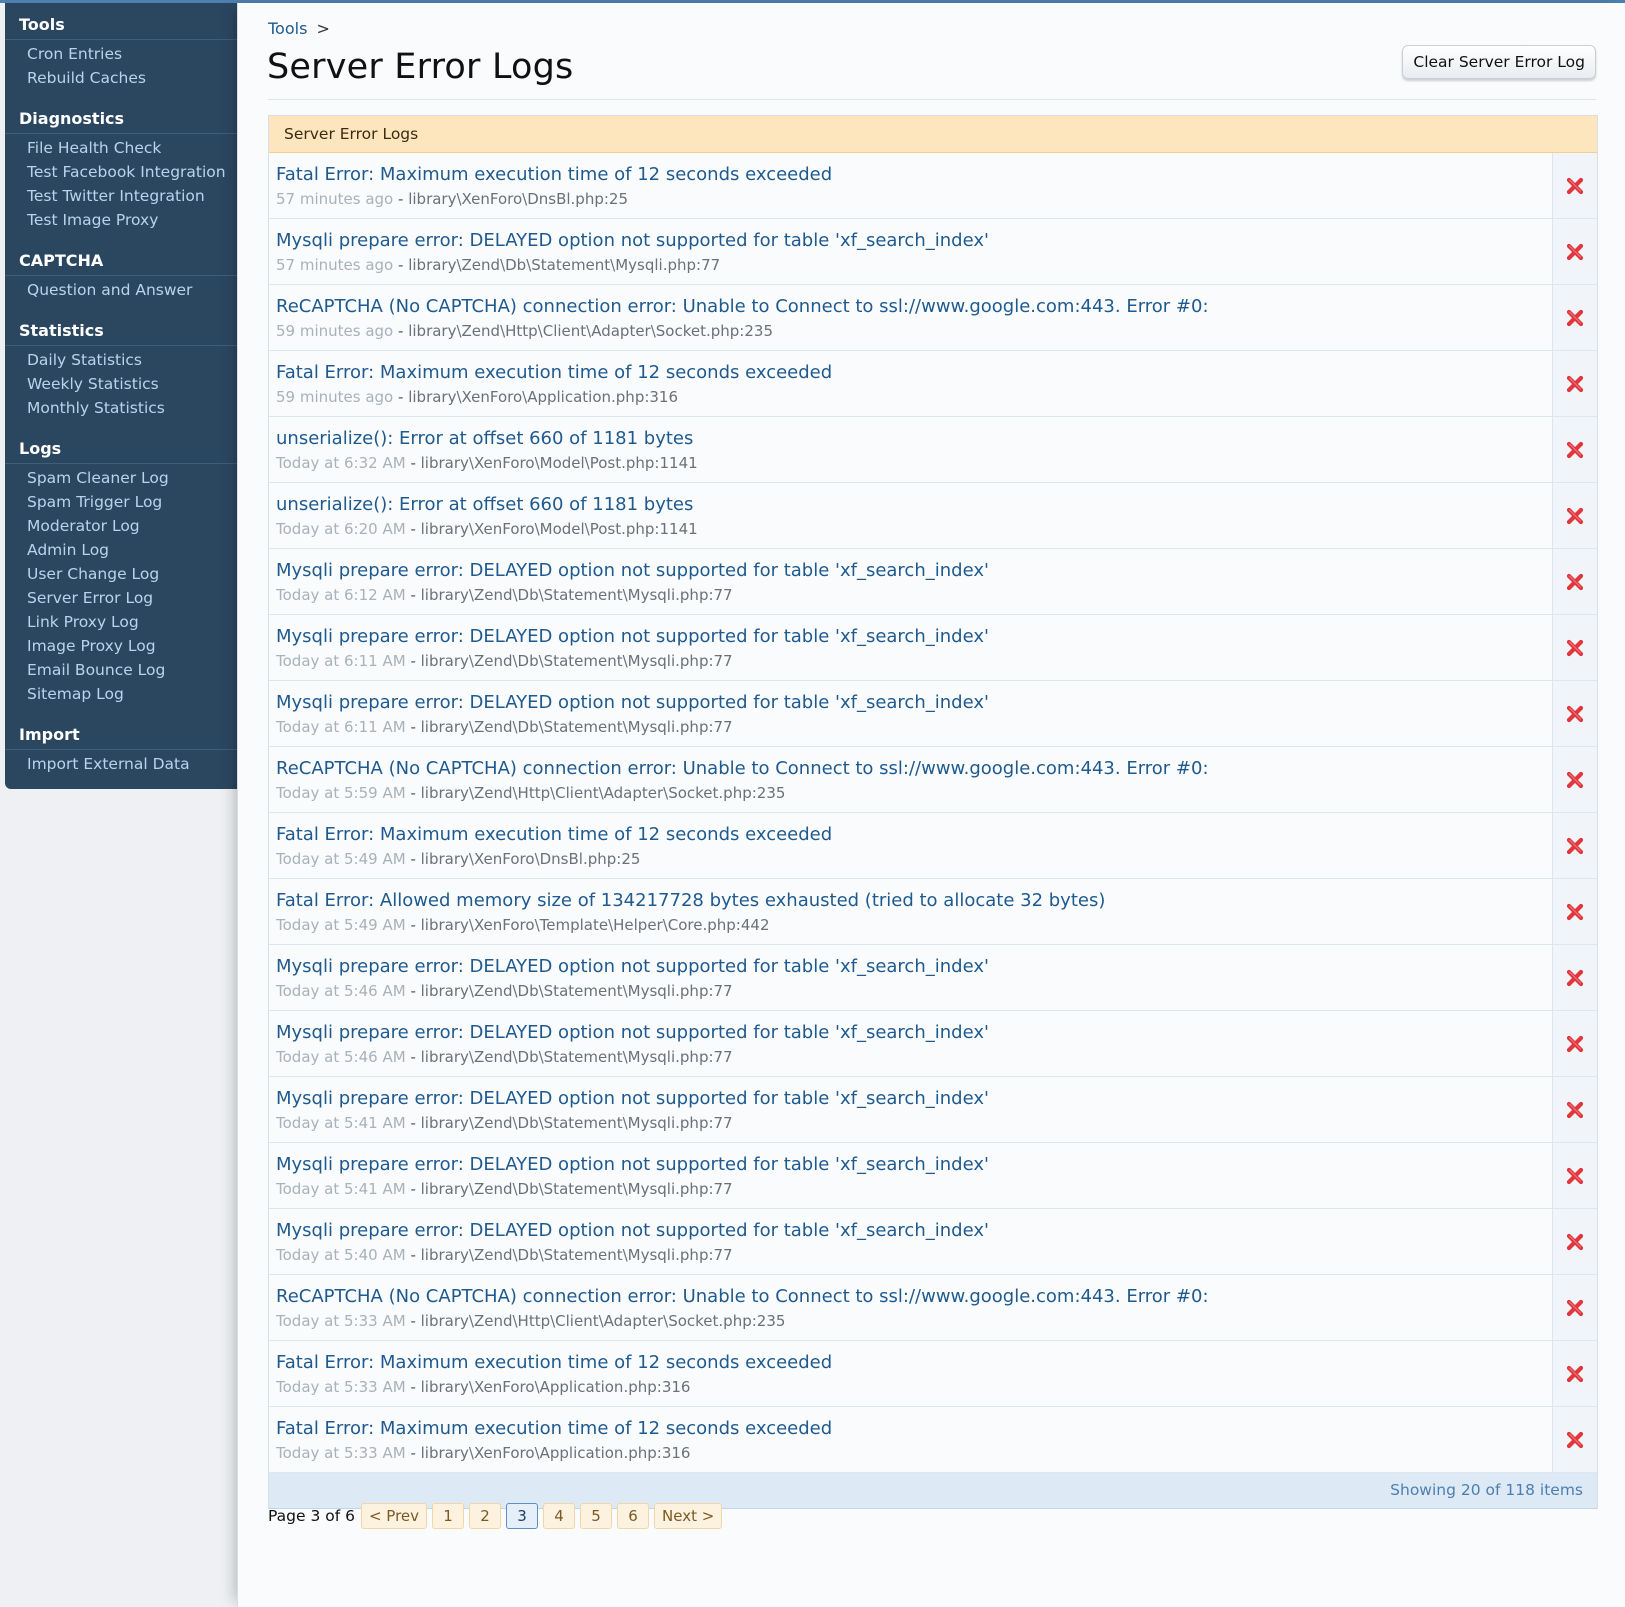 Image resolution: width=1625 pixels, height=1607 pixels. Describe the element at coordinates (485, 1516) in the screenshot. I see `page-button-2: 2` at that location.